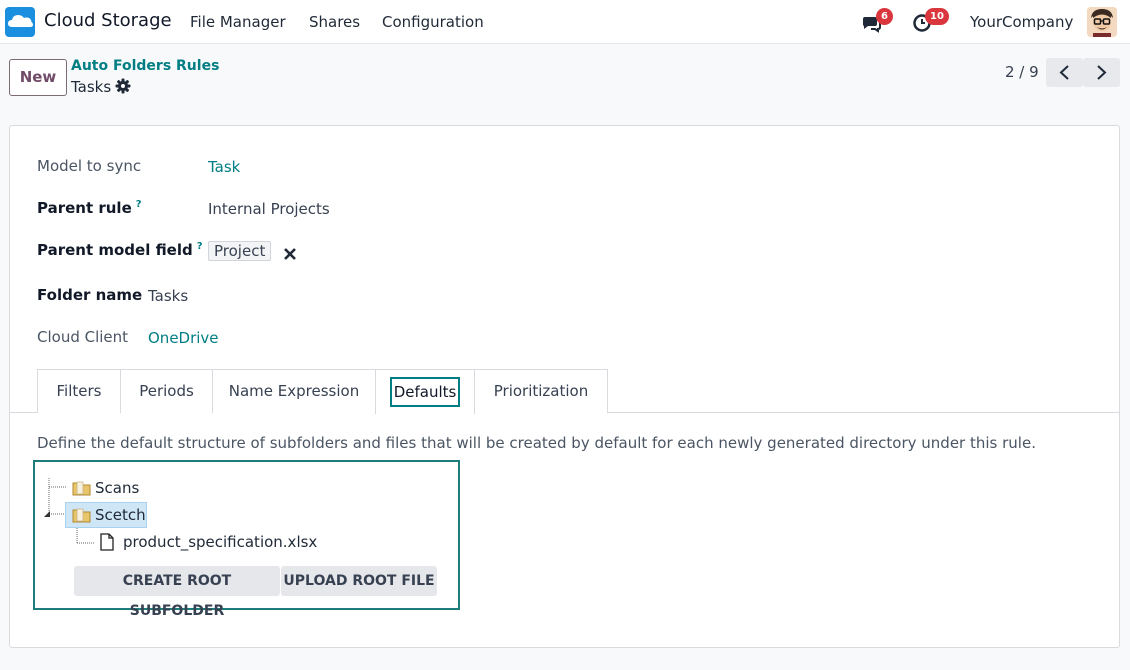 The width and height of the screenshot is (1130, 670). I want to click on close-icon, so click(290, 253).